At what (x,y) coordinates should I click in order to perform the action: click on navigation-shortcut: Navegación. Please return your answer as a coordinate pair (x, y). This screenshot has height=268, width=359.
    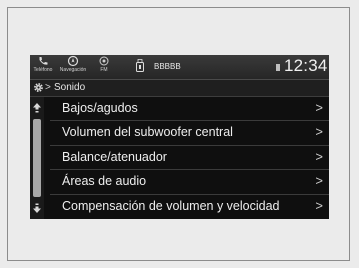
    Looking at the image, I should click on (73, 64).